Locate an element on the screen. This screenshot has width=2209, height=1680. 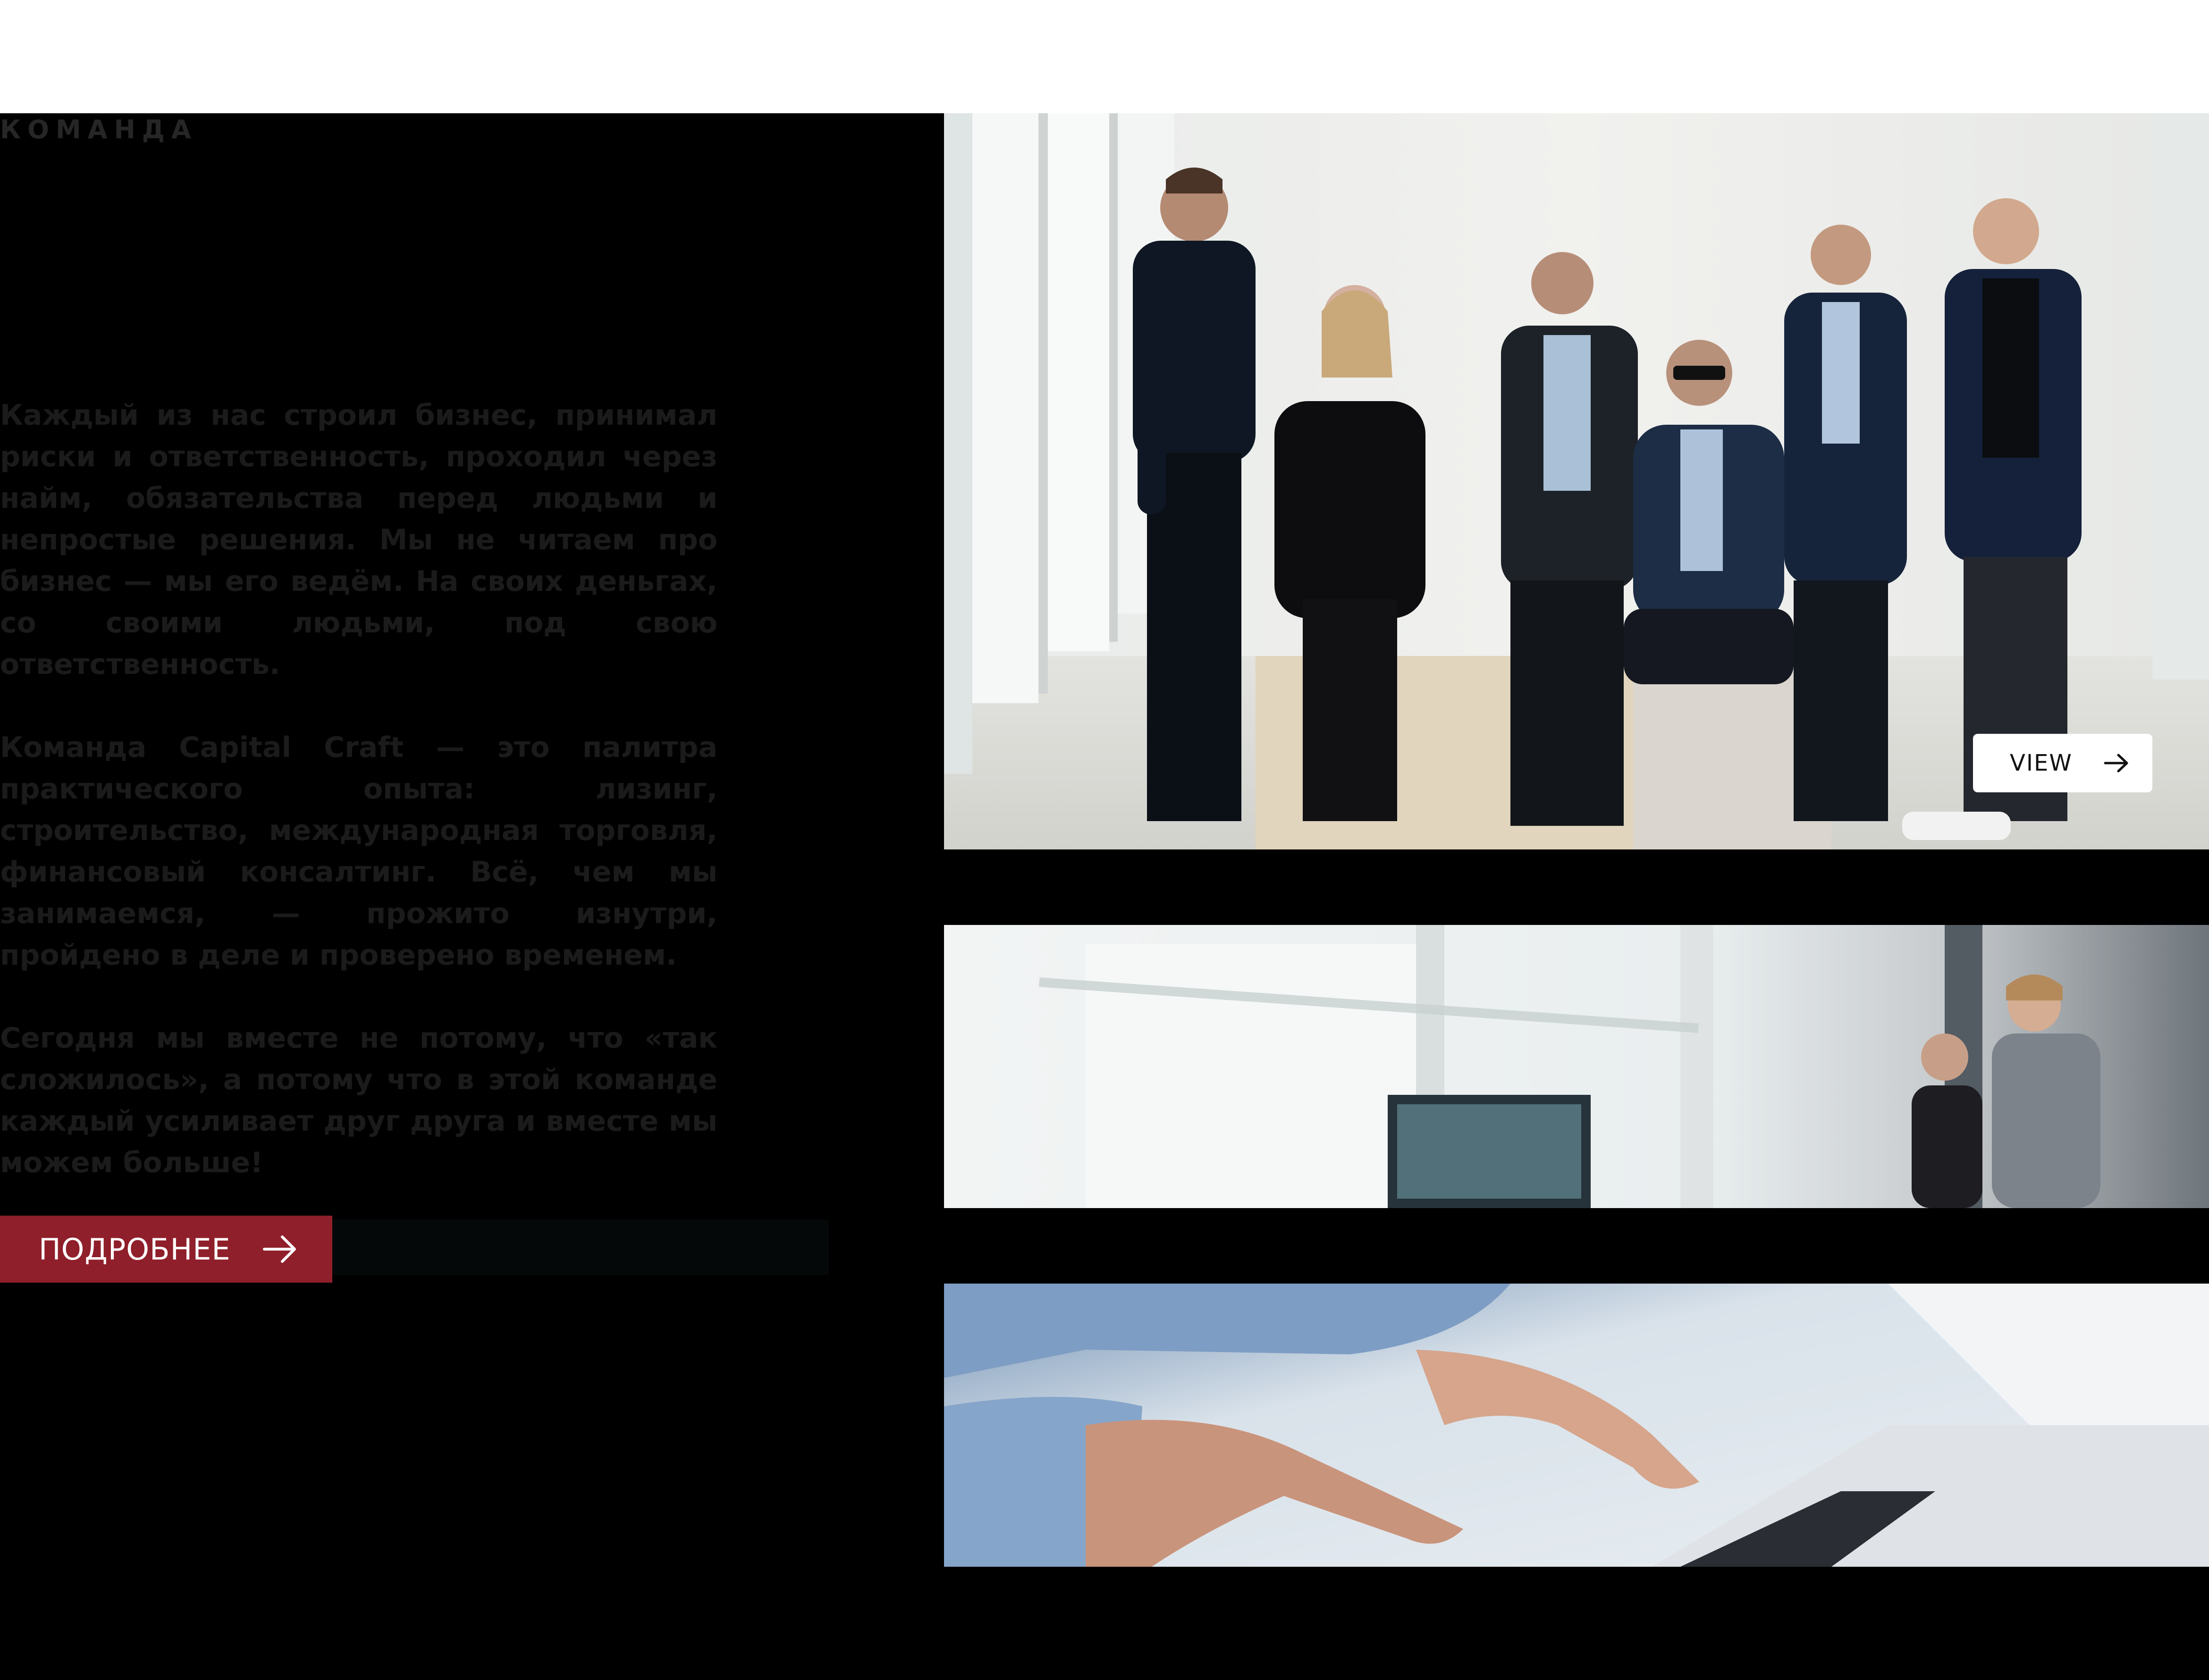
office-photo is located at coordinates (1577, 1066).